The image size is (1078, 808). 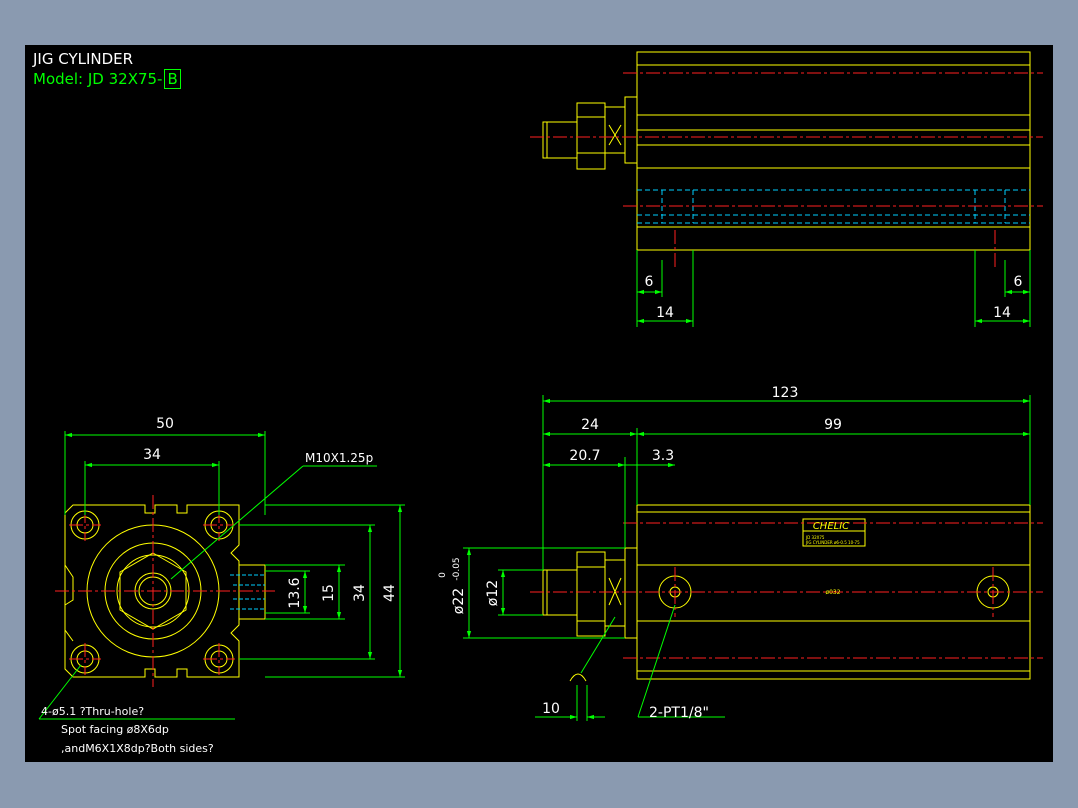 I want to click on port-note: 2-PT1/8", so click(x=679, y=713).